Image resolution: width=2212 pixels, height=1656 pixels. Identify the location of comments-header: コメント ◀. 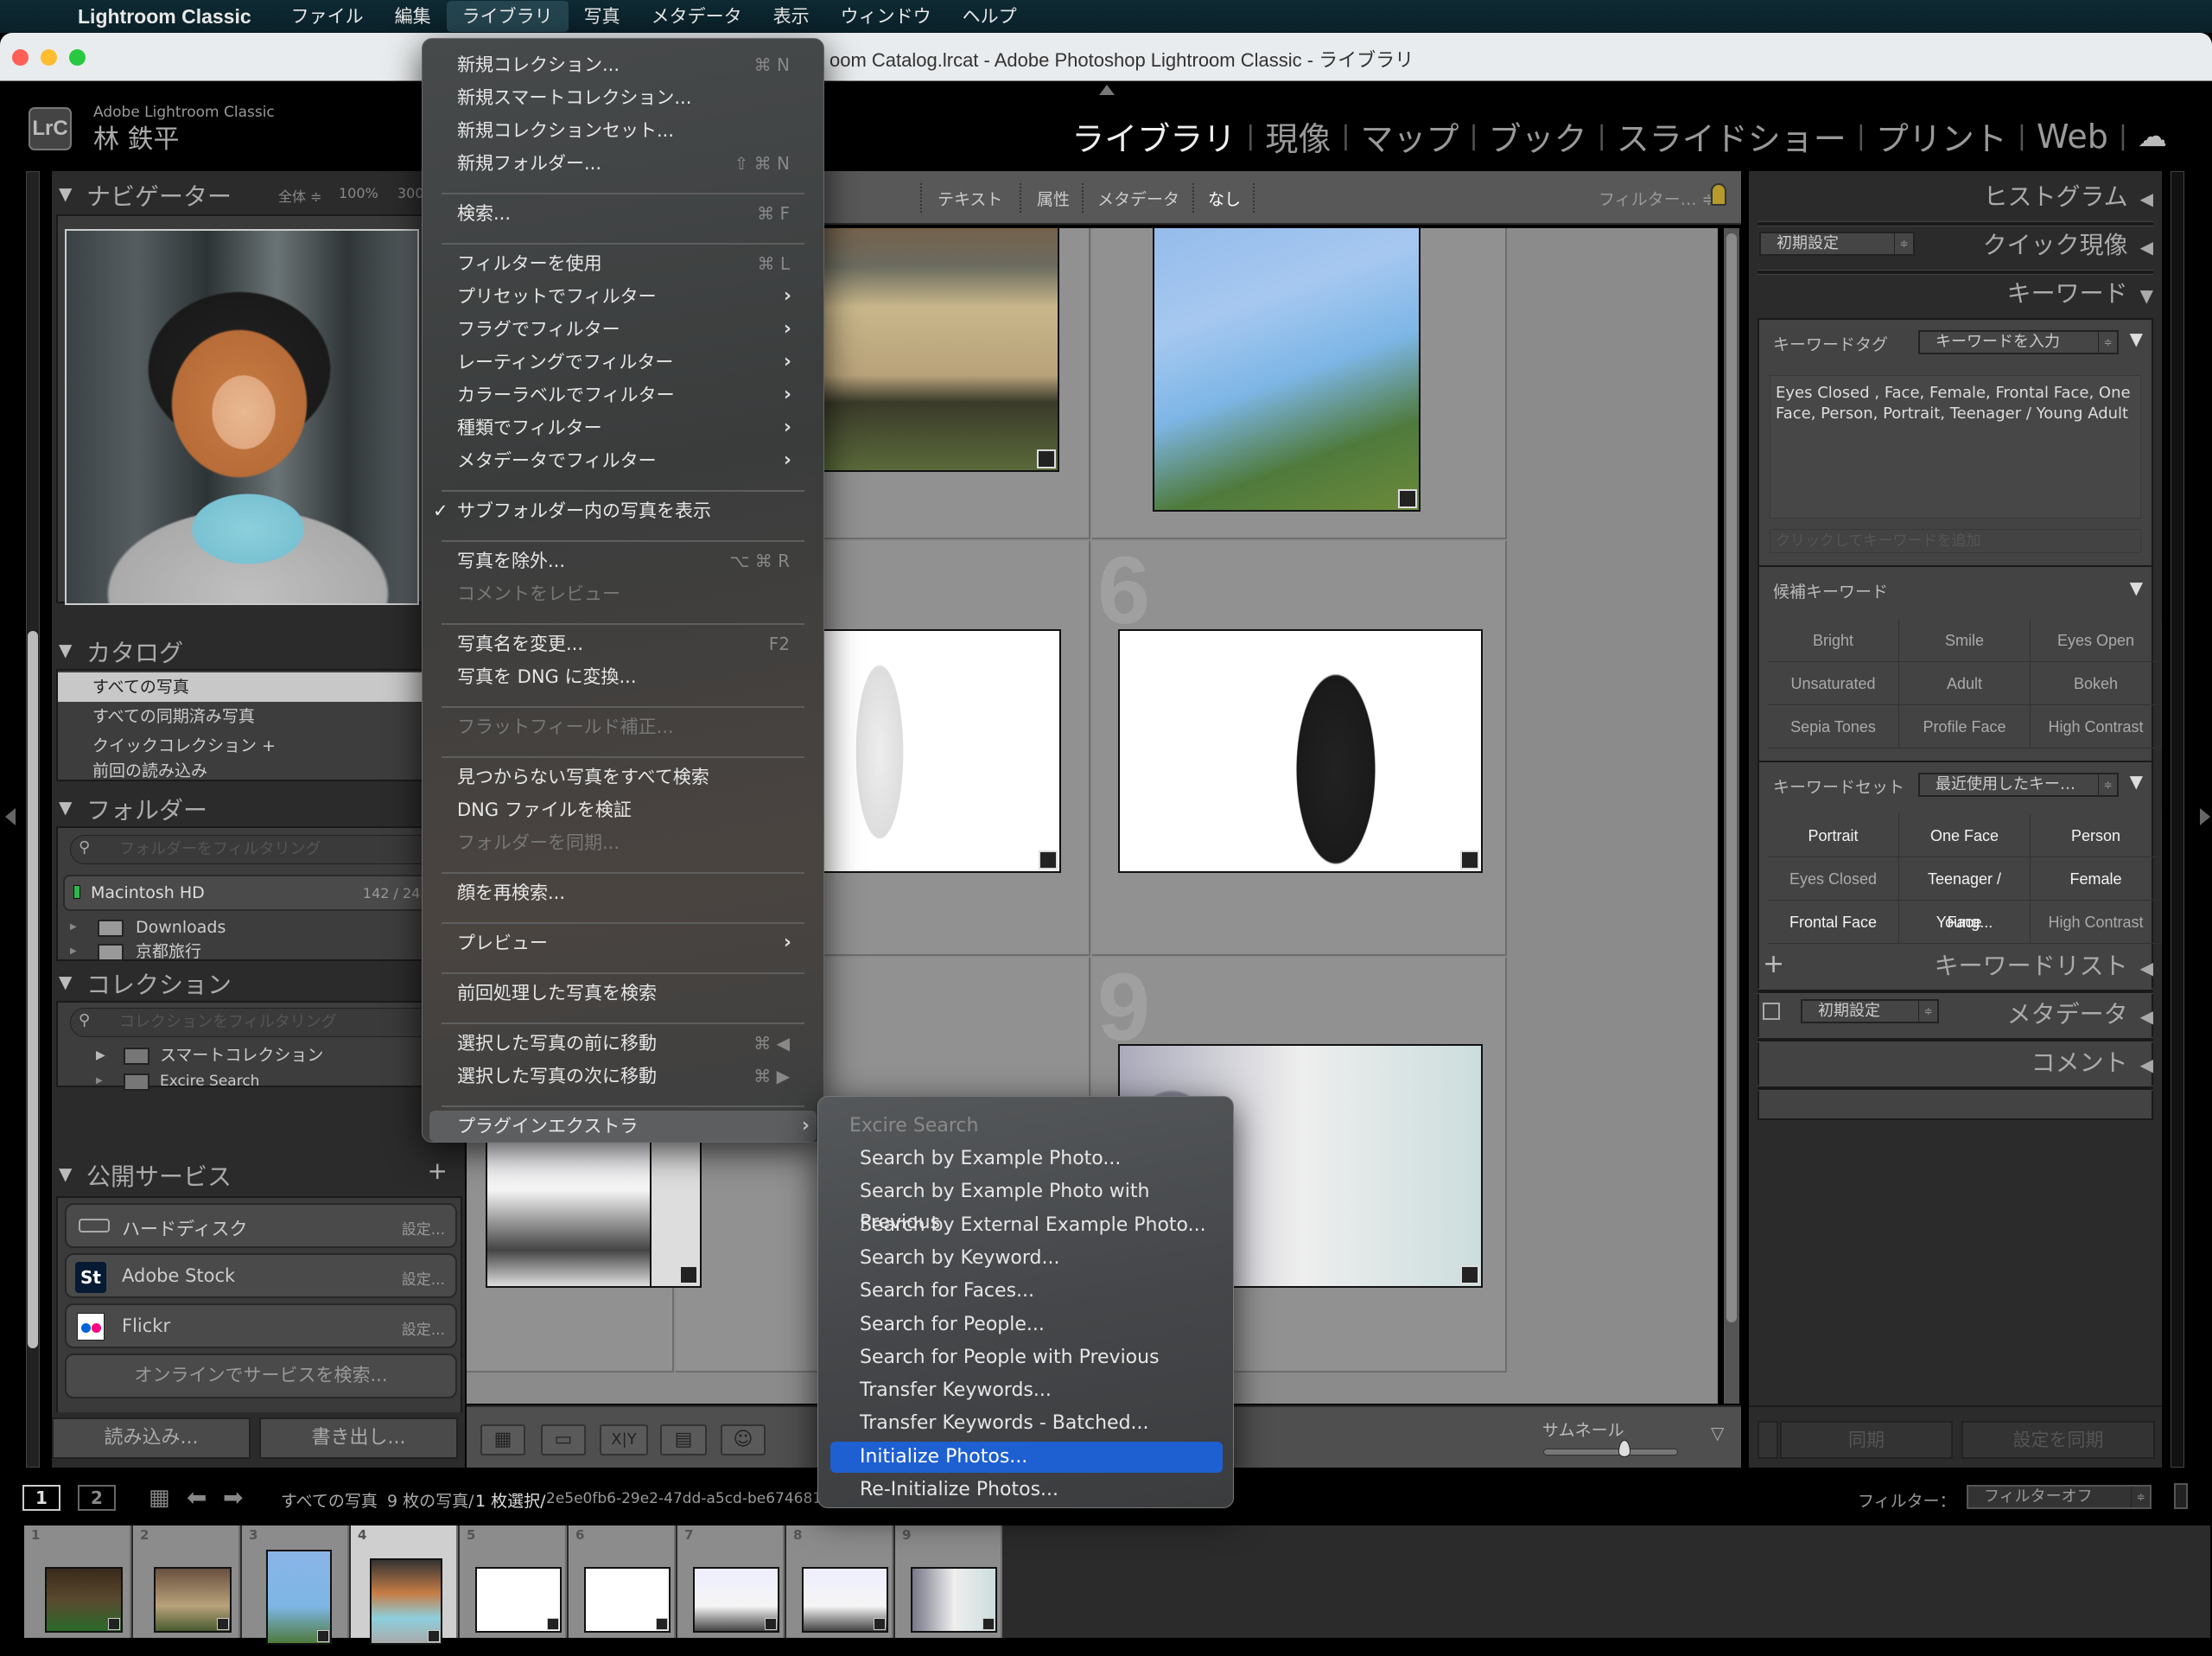
(2092, 1061).